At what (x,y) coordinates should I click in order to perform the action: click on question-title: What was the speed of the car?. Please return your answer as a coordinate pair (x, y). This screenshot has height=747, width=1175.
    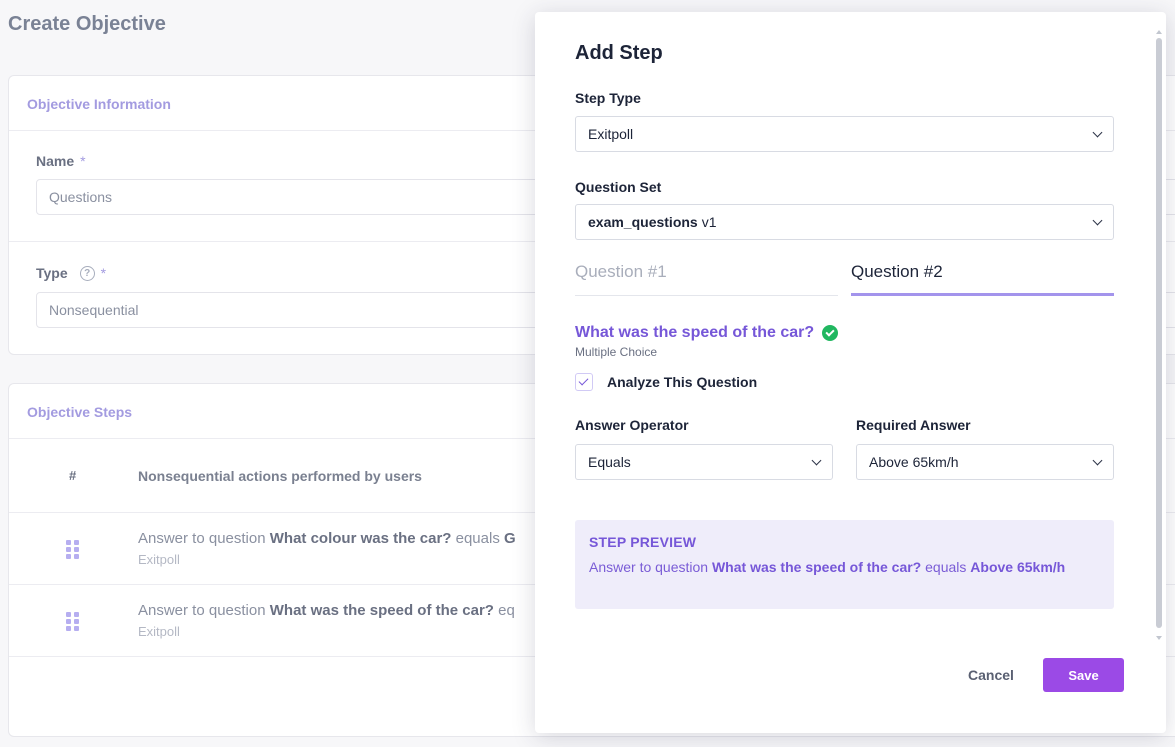
    Looking at the image, I should click on (707, 333).